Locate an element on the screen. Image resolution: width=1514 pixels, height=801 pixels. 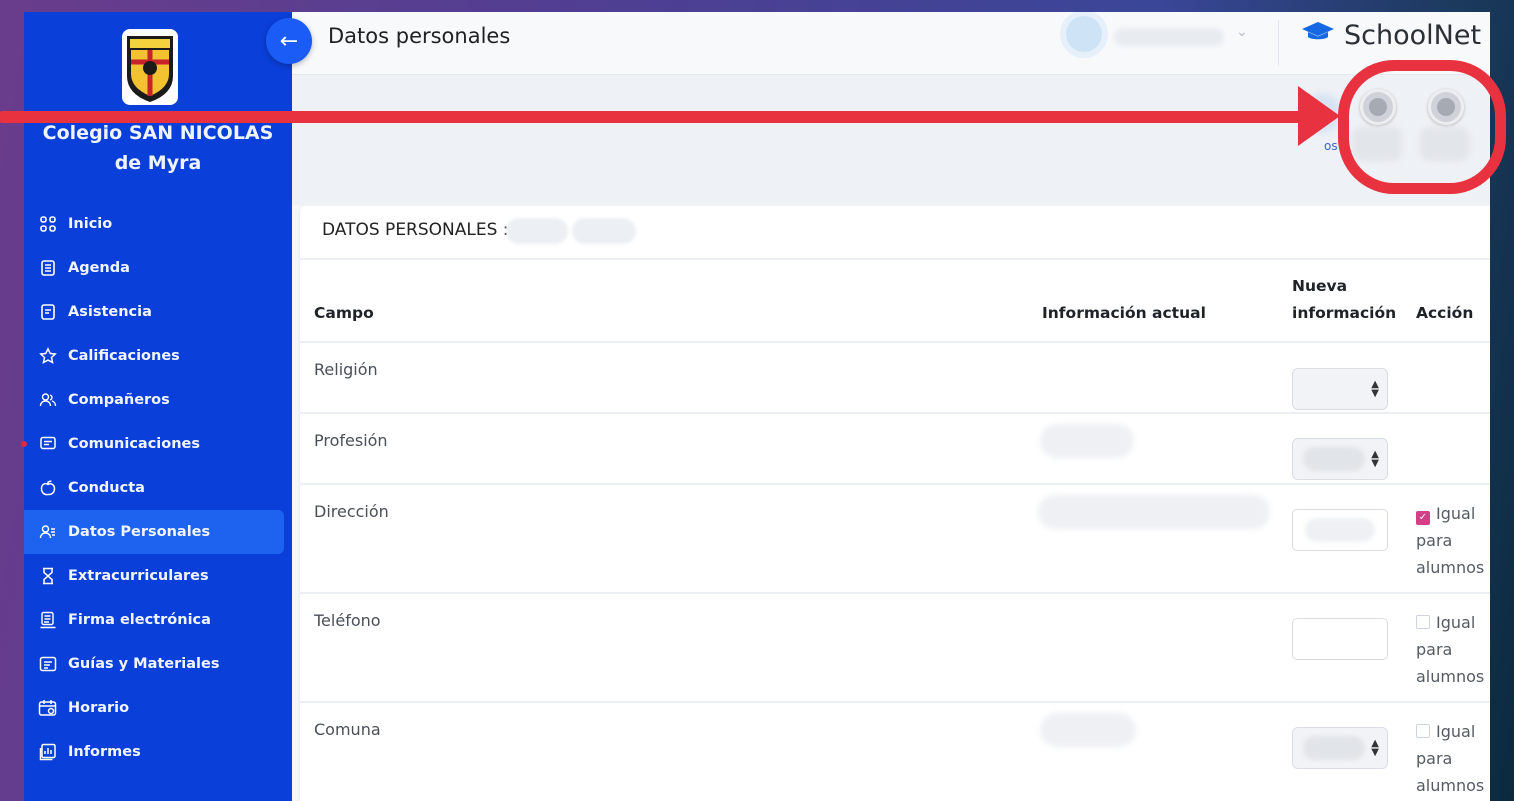
annotation-arrow-head is located at coordinates (1319, 116).